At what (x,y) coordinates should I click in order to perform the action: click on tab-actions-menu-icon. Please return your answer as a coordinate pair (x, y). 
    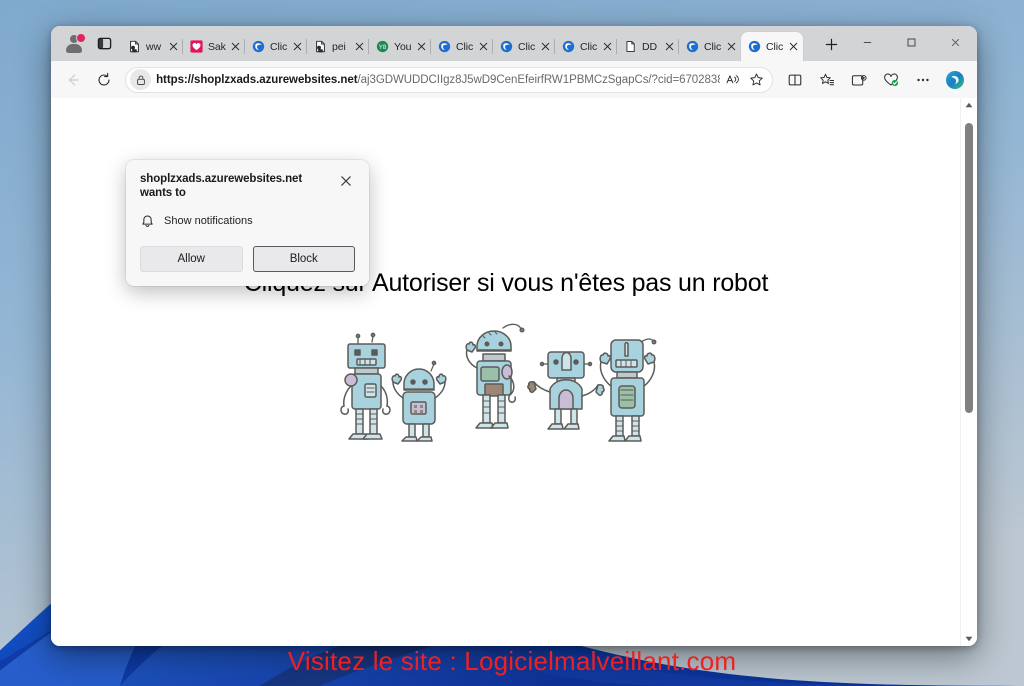
    Looking at the image, I should click on (104, 43).